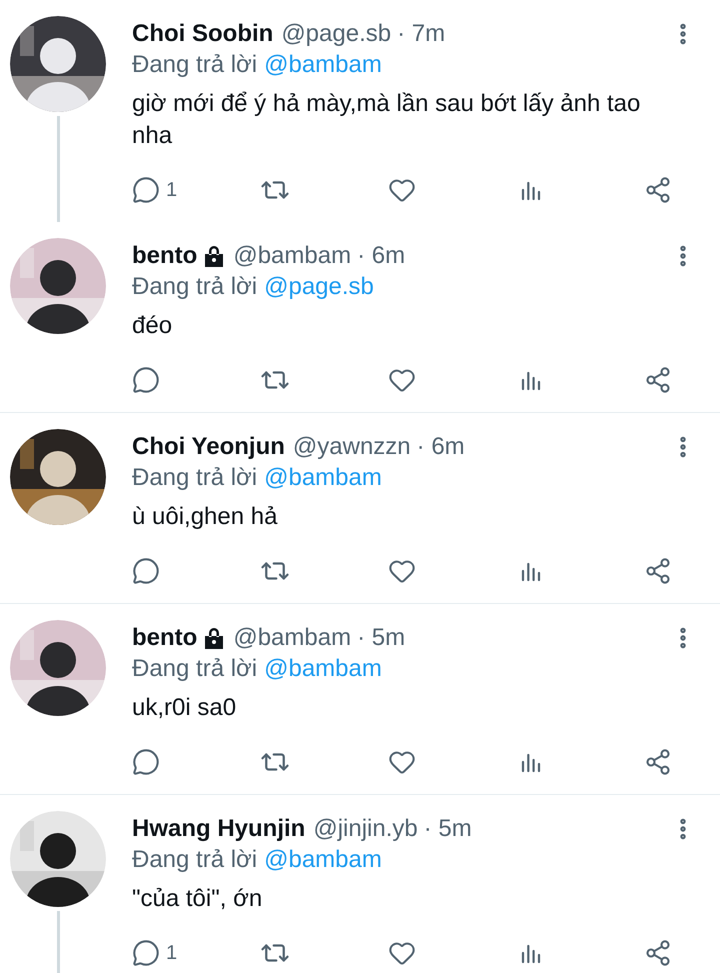 This screenshot has height=973, width=720. I want to click on tweet-text: "của tôi", ớn, so click(198, 899).